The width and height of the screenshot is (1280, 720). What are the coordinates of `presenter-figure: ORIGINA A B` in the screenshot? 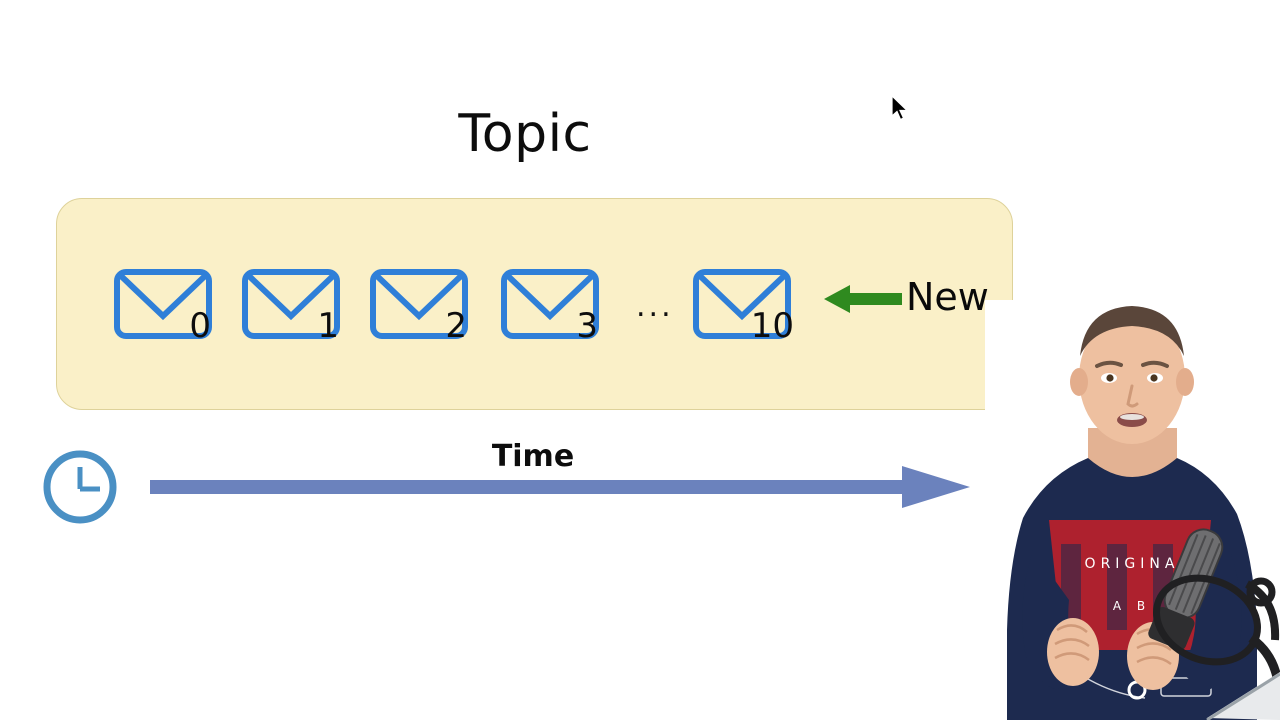 It's located at (1132, 510).